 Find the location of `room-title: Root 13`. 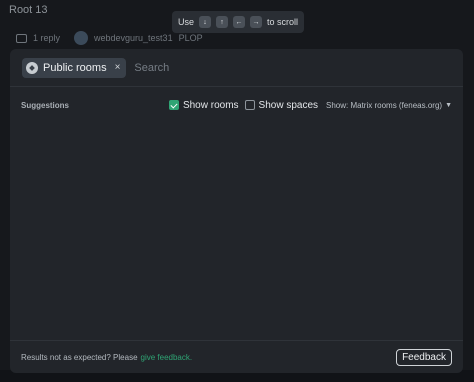

room-title: Root 13 is located at coordinates (28, 10).